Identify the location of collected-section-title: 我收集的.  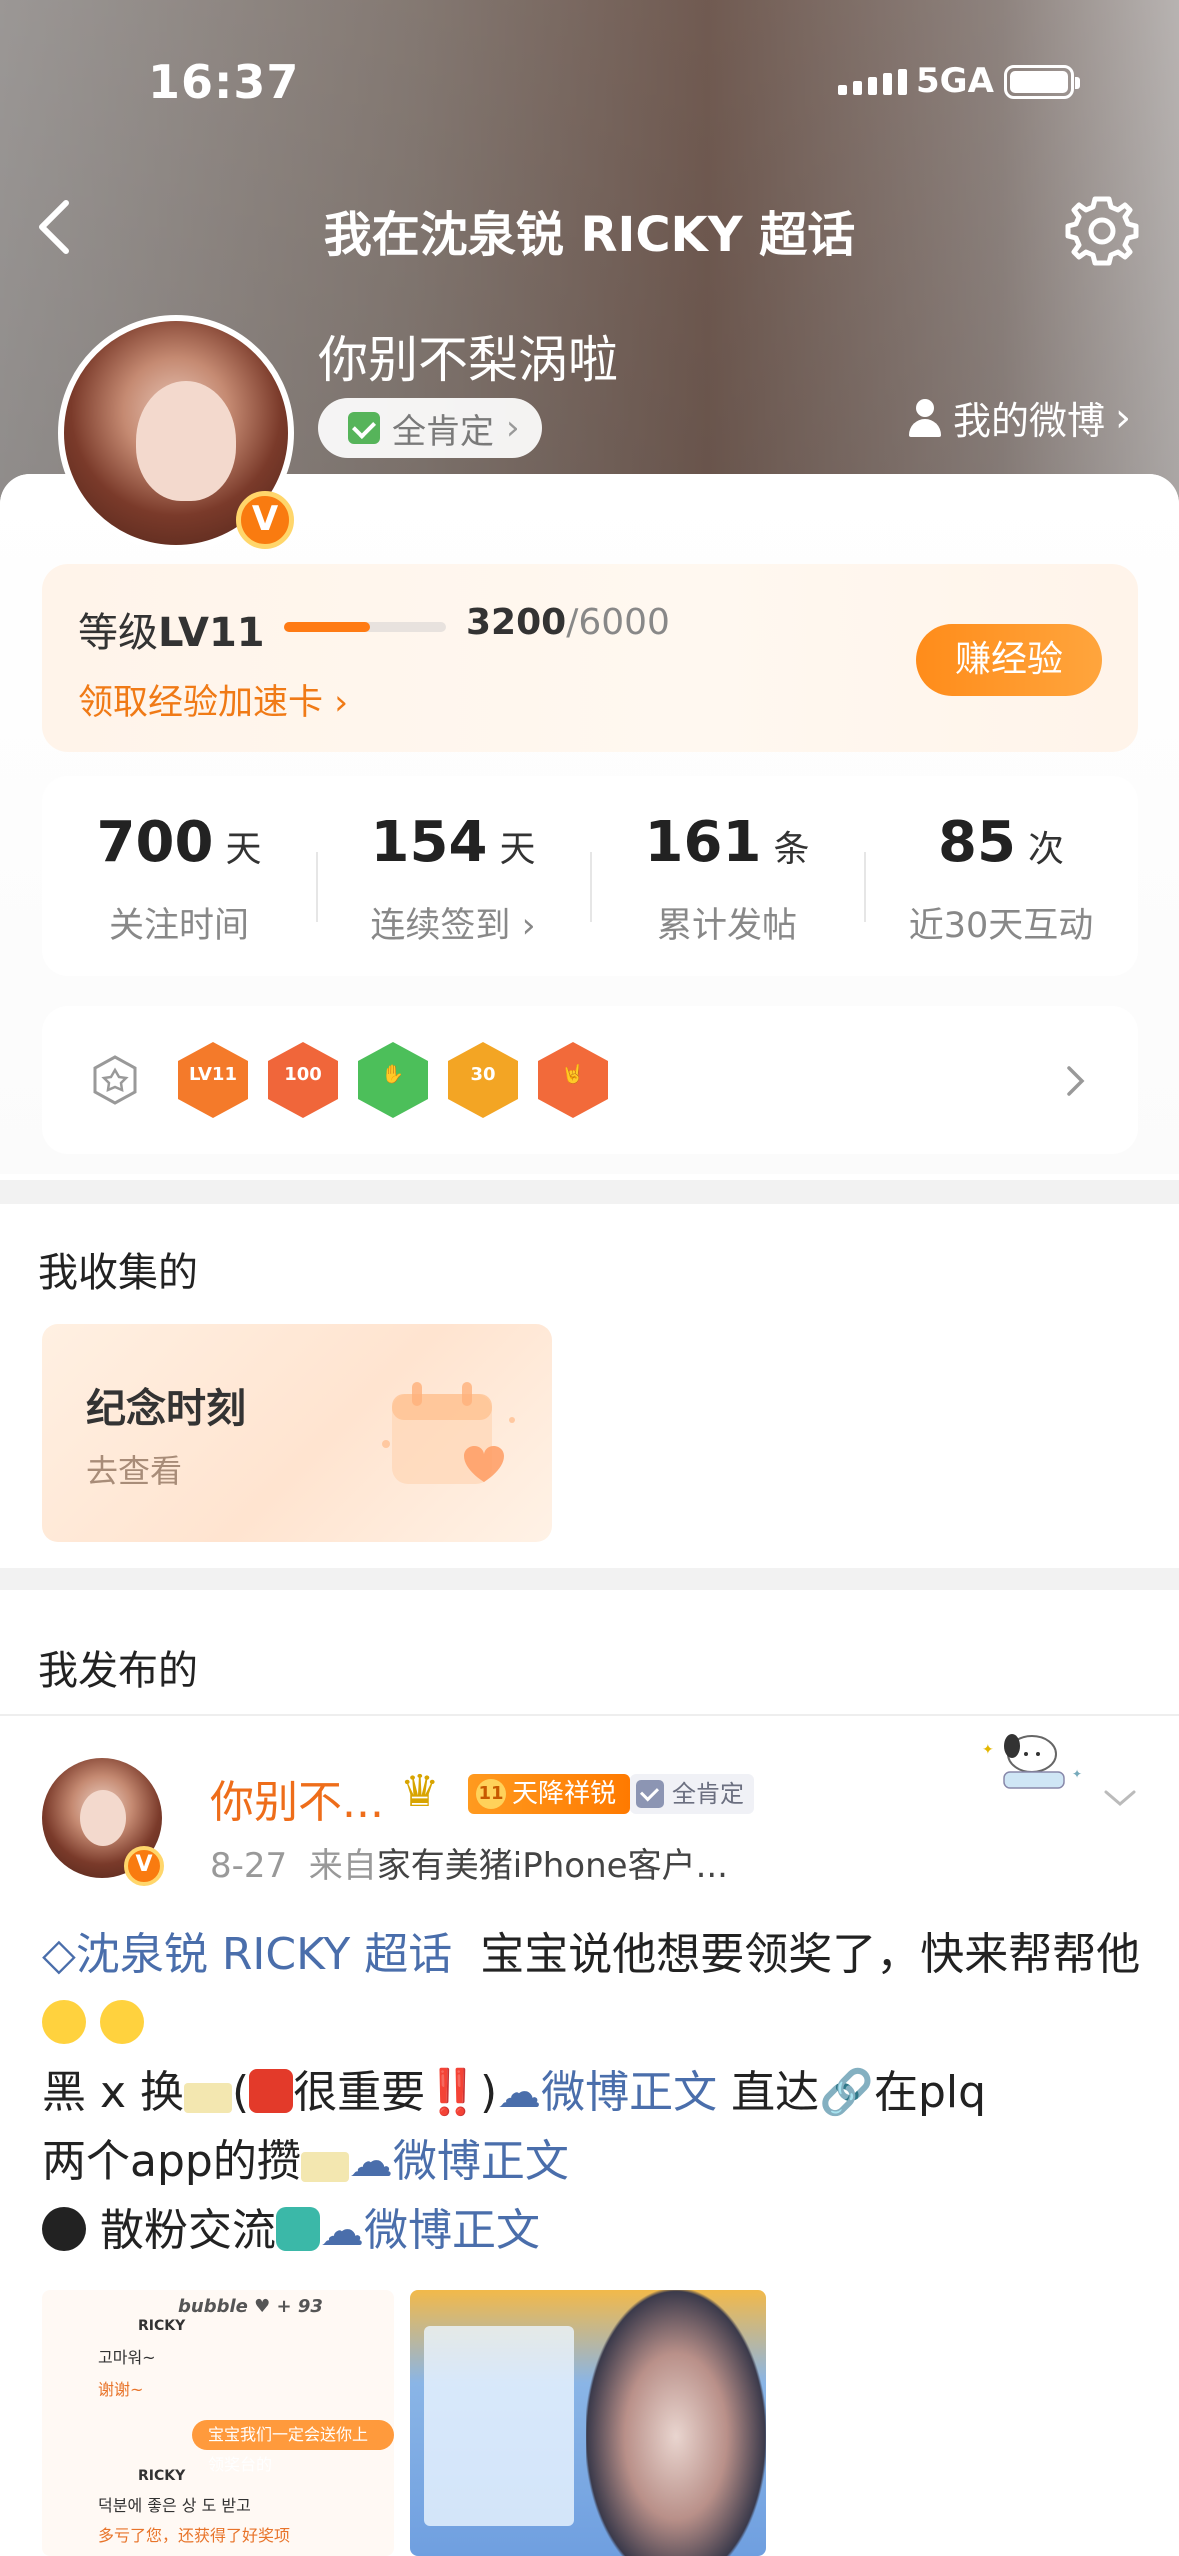
(118, 1273).